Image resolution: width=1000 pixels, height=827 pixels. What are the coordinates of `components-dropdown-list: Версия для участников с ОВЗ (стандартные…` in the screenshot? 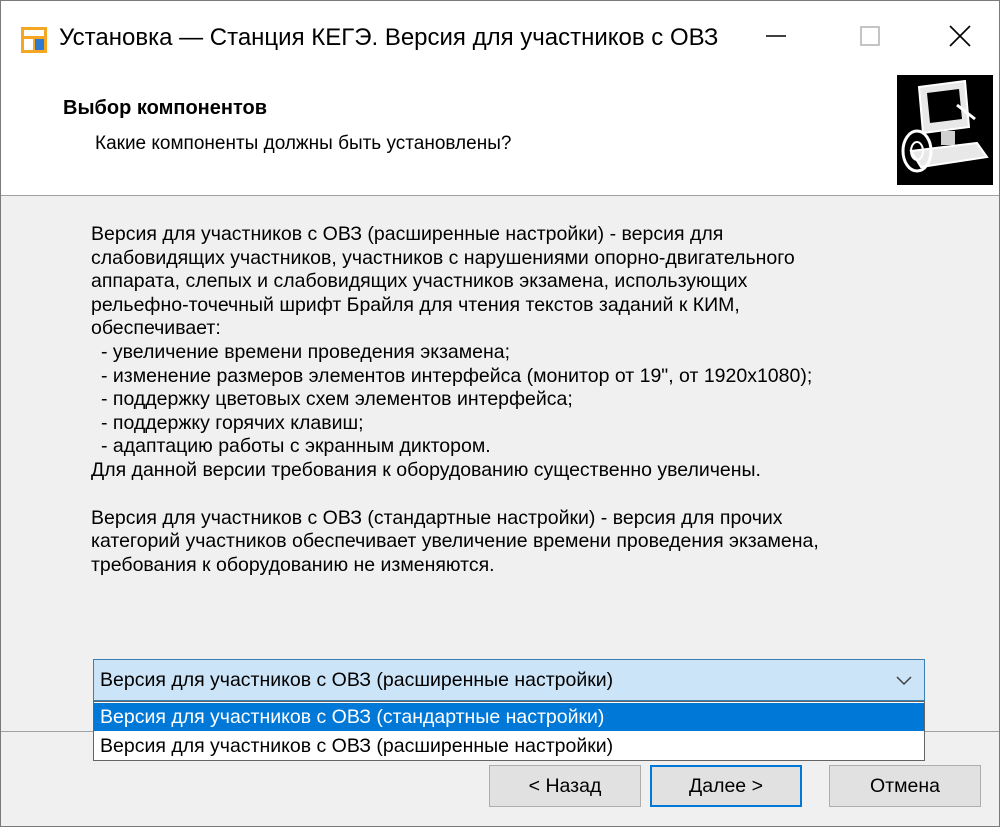 It's located at (509, 731).